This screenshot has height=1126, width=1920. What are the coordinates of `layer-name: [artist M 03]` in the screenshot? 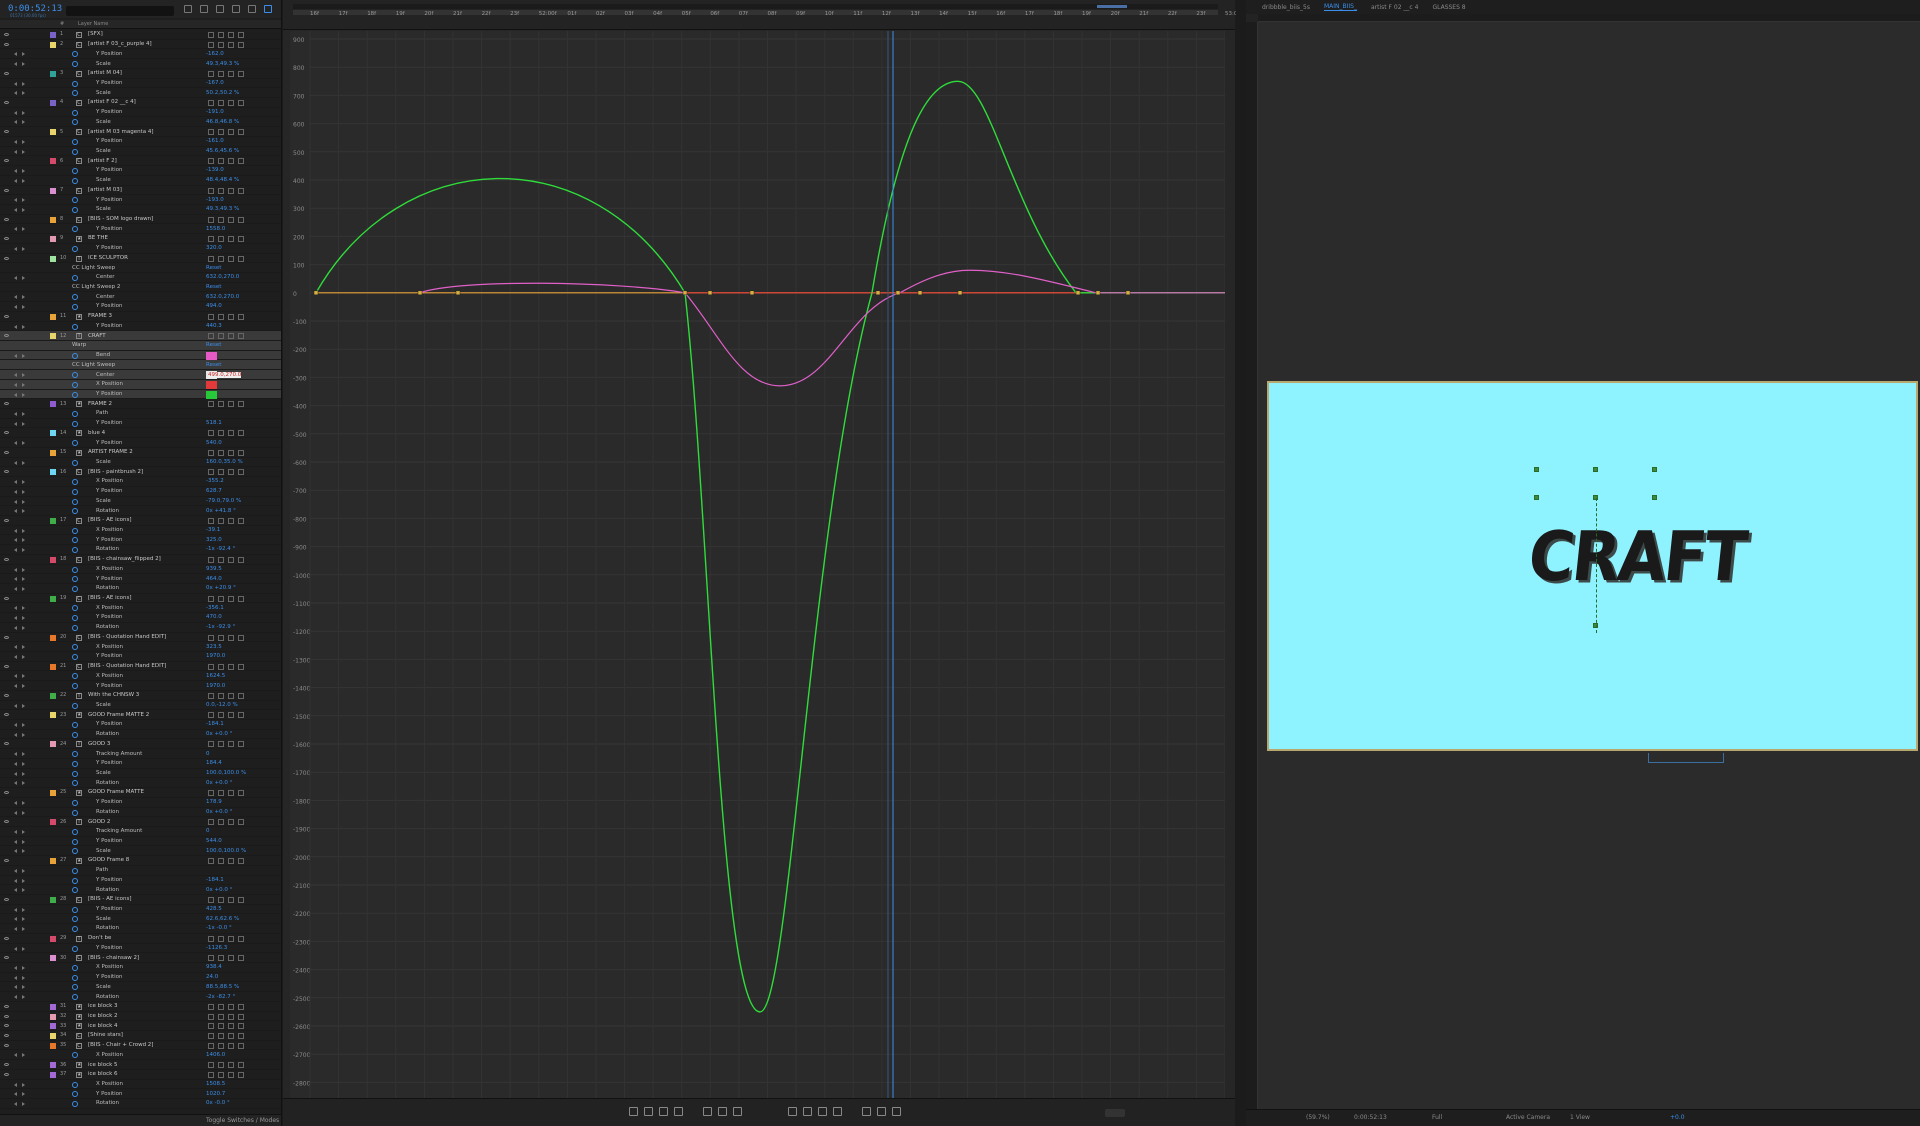 It's located at (105, 190).